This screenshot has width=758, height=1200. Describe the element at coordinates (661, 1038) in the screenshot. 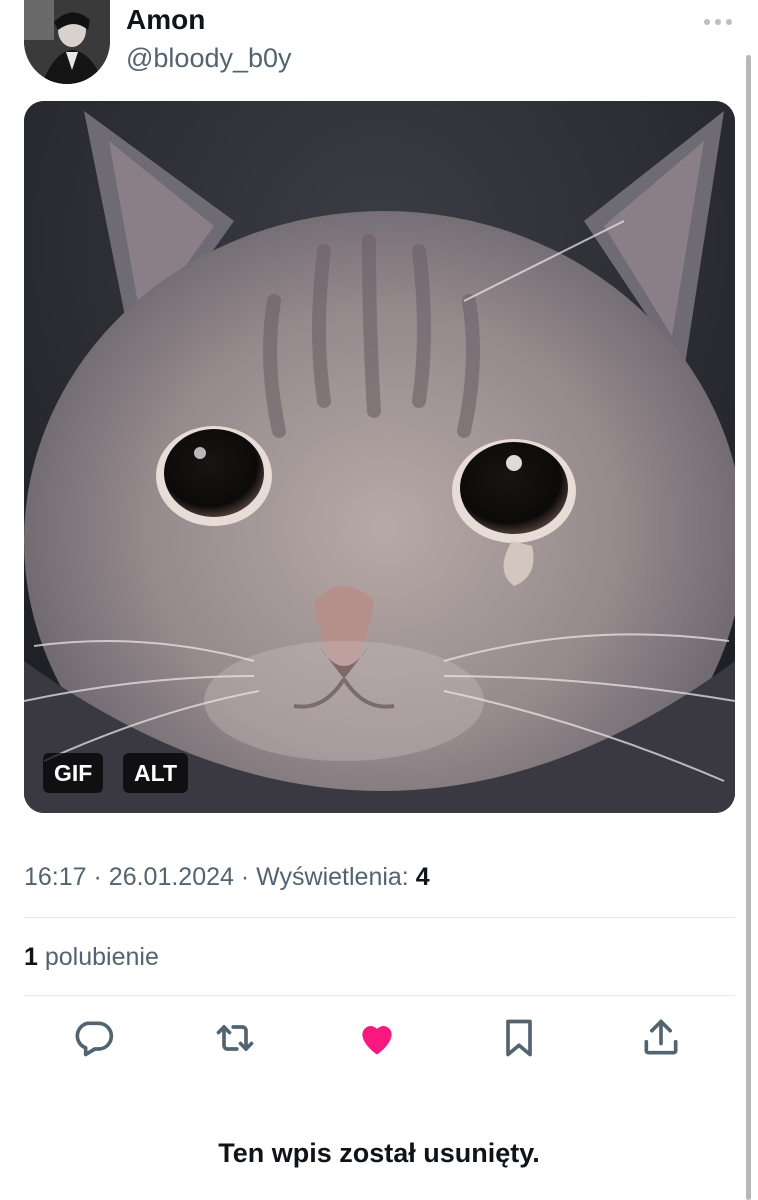

I see `share-icon` at that location.